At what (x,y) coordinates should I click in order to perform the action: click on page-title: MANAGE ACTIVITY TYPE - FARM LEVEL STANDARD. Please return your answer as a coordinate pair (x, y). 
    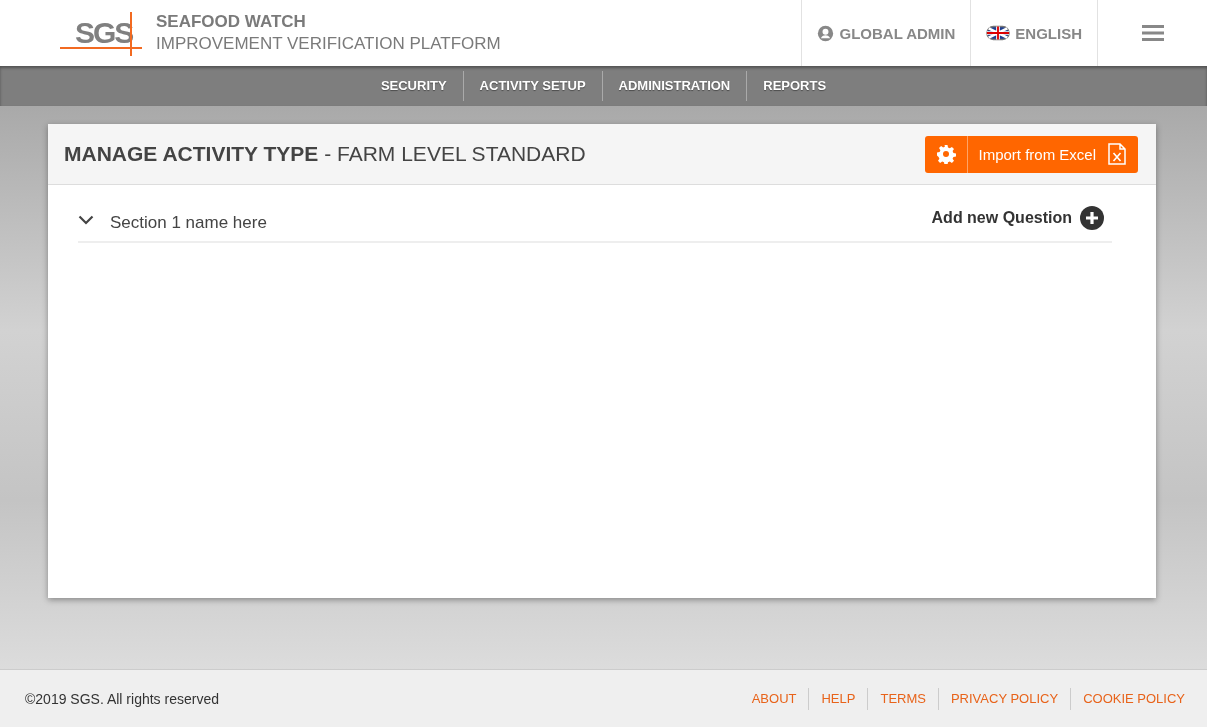
    Looking at the image, I should click on (325, 154).